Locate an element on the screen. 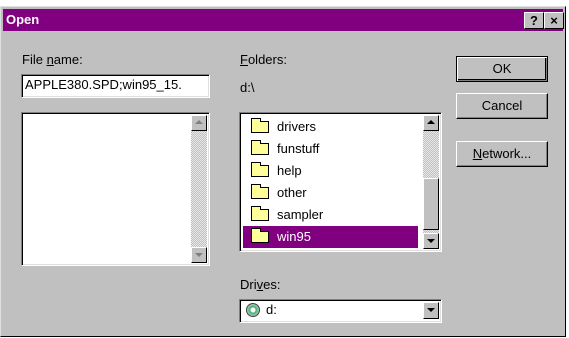  cancel-button: Cancel is located at coordinates (502, 106).